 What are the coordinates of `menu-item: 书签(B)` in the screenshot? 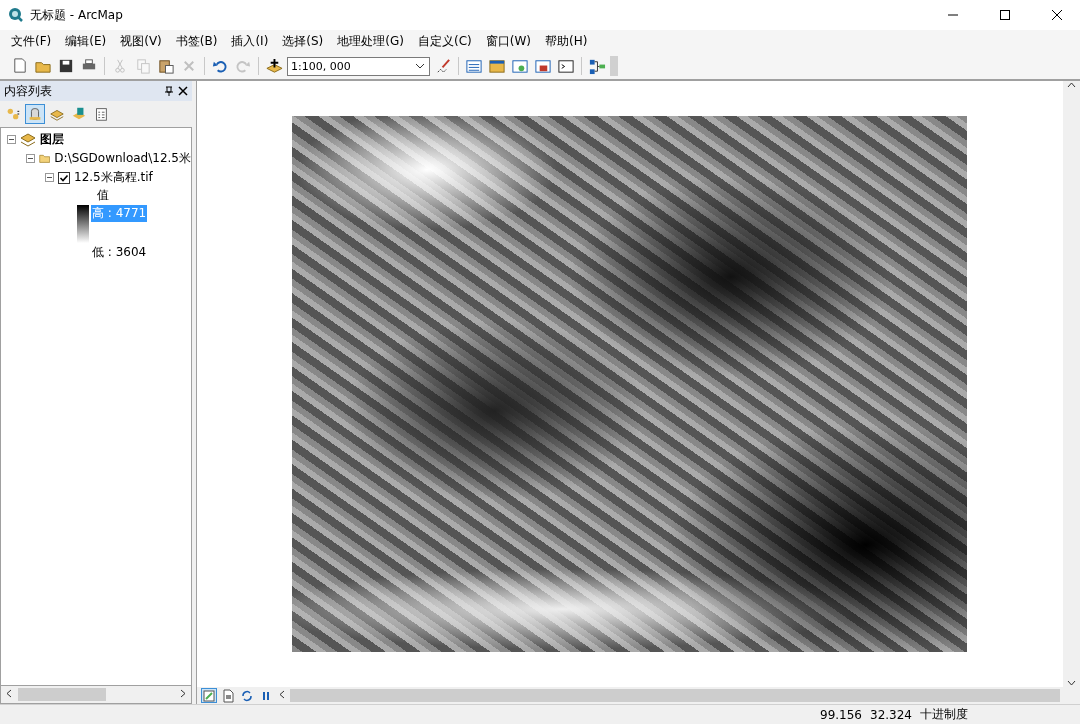 It's located at (196, 41).